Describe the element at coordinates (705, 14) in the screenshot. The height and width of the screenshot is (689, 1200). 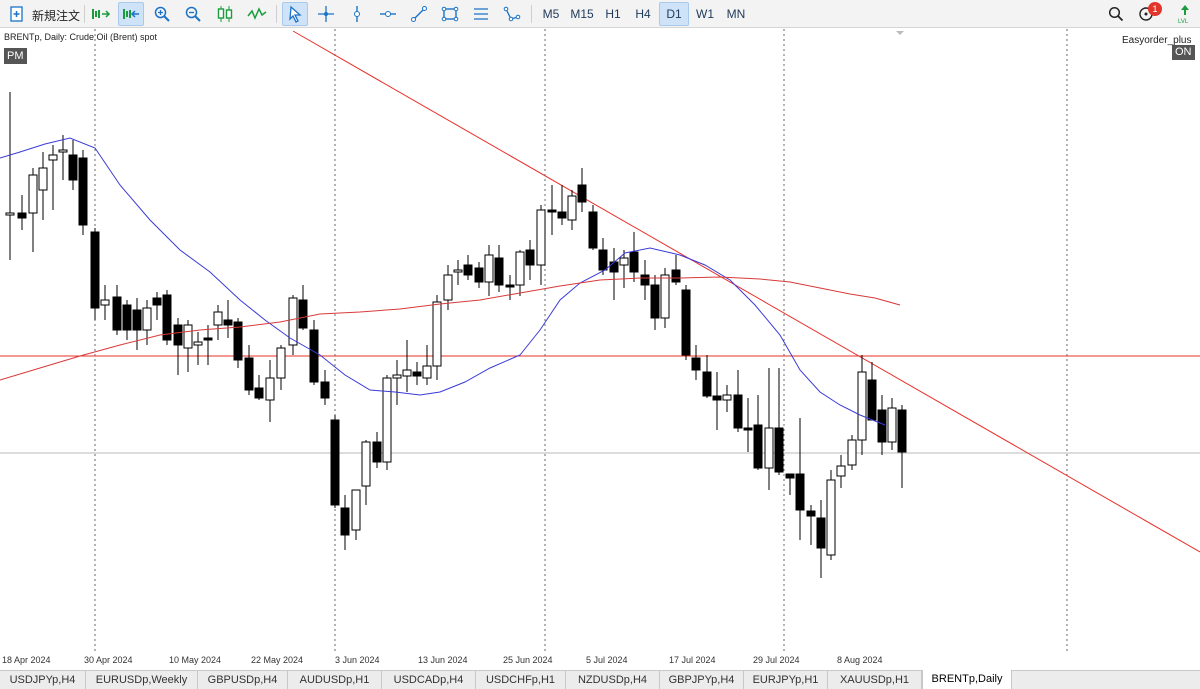
I see `timeframe-w1: W1` at that location.